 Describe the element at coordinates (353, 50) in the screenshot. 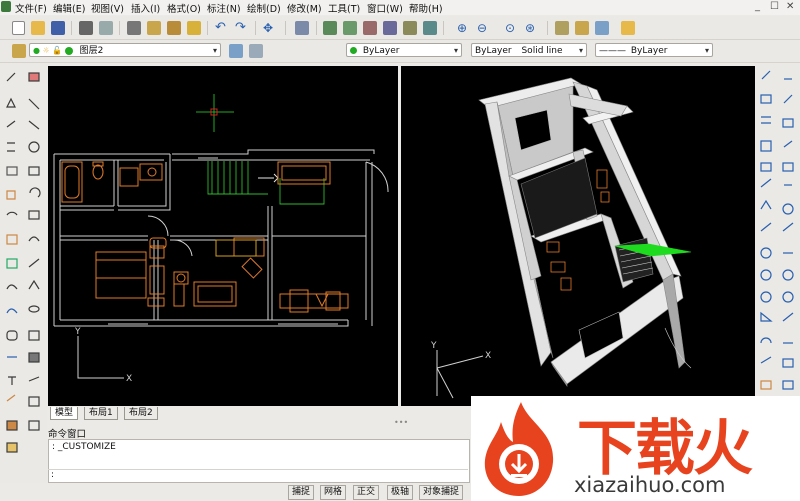

I see `color-swatch-icon` at that location.